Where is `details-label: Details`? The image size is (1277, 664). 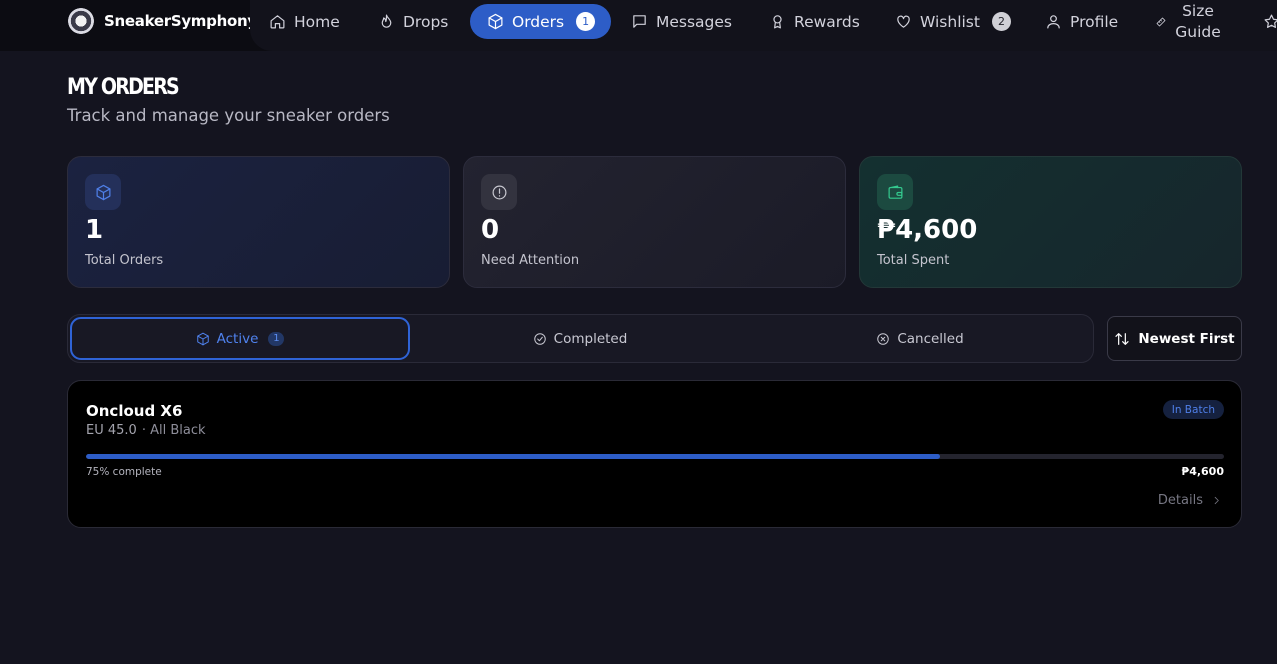 details-label: Details is located at coordinates (1180, 500).